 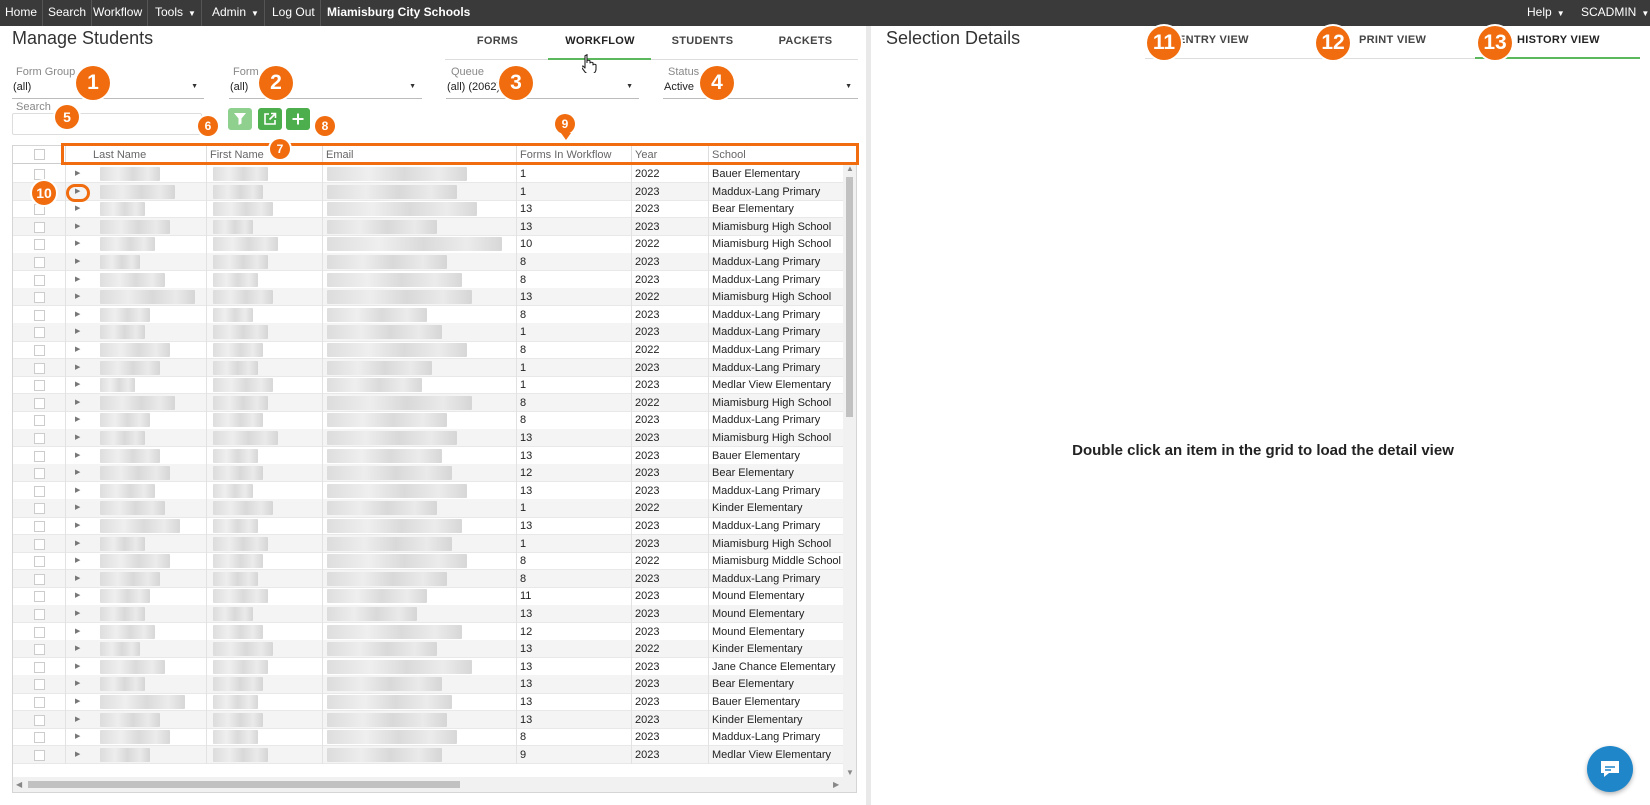 I want to click on tab-history-view: HISTORY VIEW, so click(x=1577, y=40).